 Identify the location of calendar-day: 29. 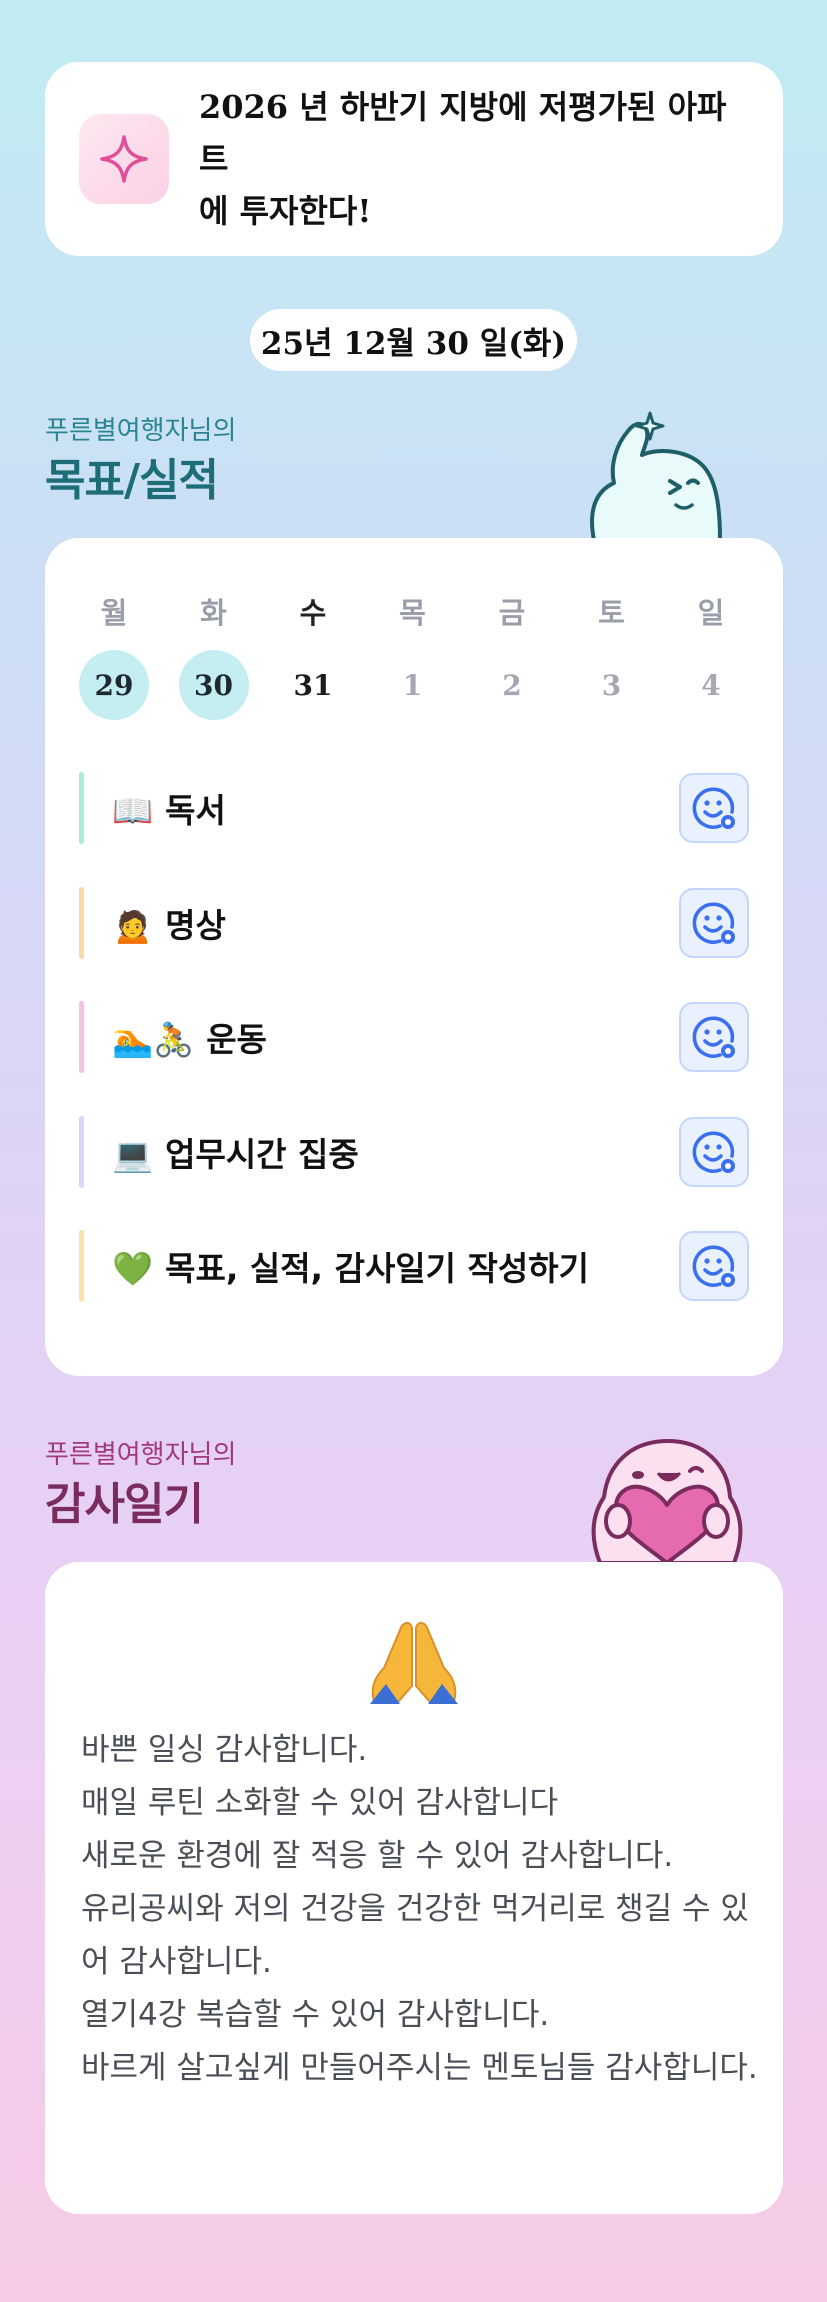
(114, 685).